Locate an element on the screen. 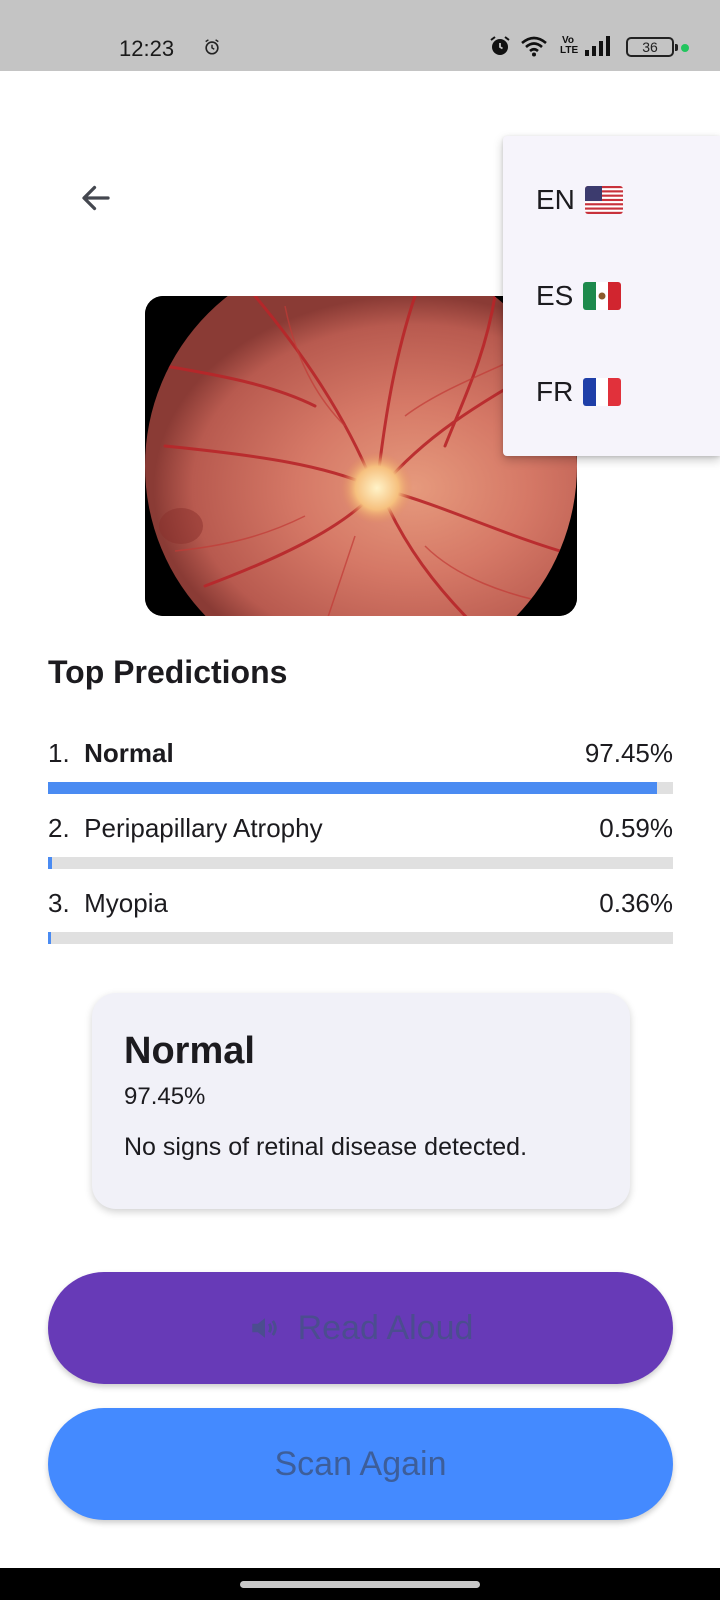 This screenshot has width=720, height=1600. language-code: ES is located at coordinates (555, 295).